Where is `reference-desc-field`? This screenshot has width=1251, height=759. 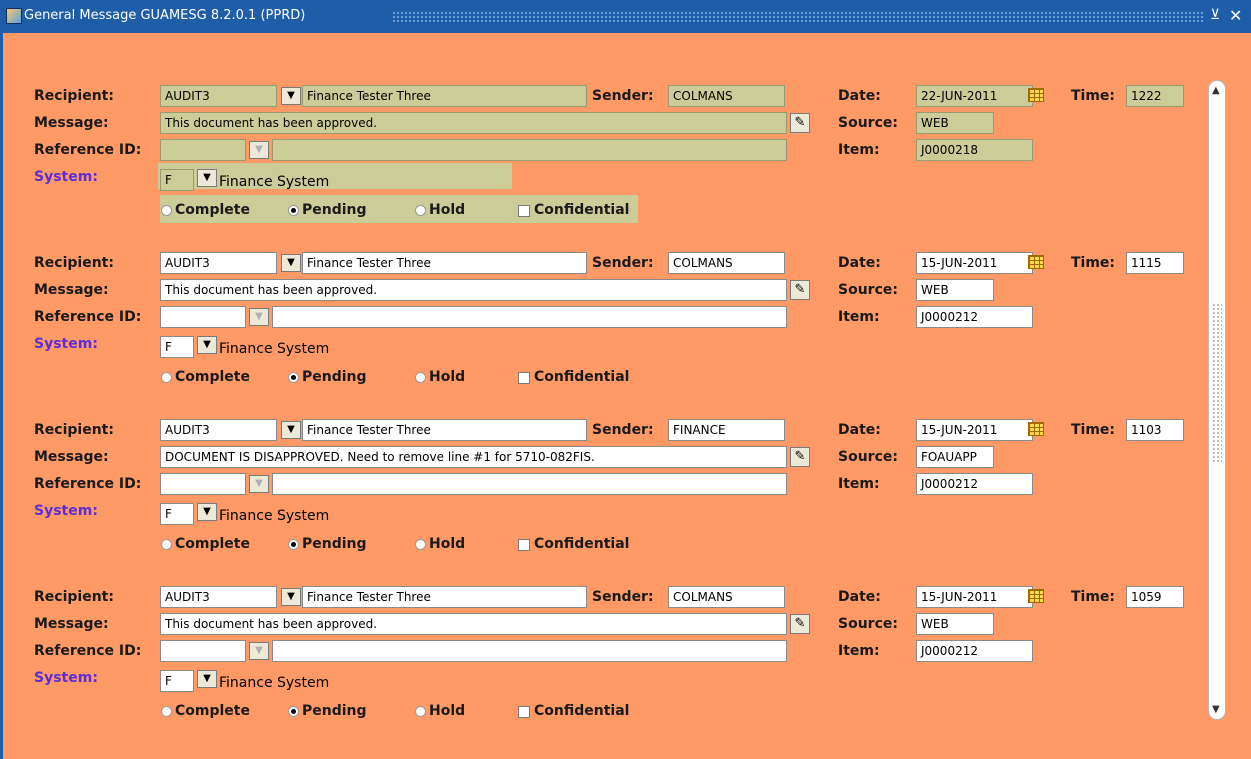 reference-desc-field is located at coordinates (529, 317).